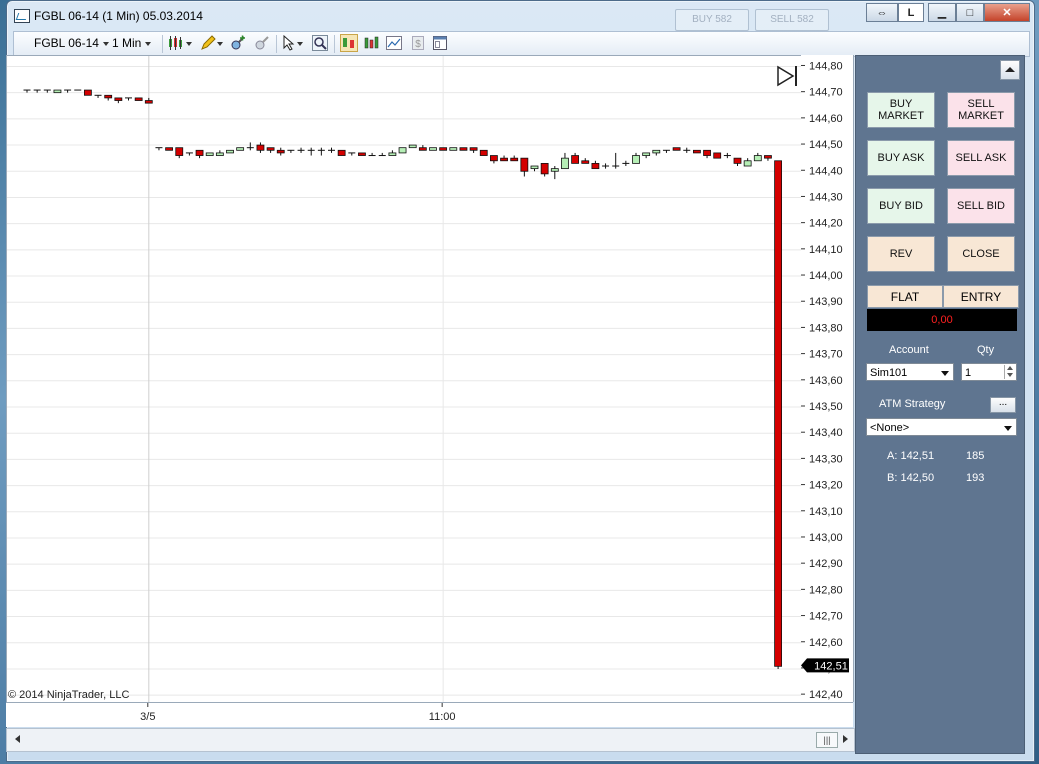  What do you see at coordinates (942, 320) in the screenshot?
I see `pnl-display: 0,00` at bounding box center [942, 320].